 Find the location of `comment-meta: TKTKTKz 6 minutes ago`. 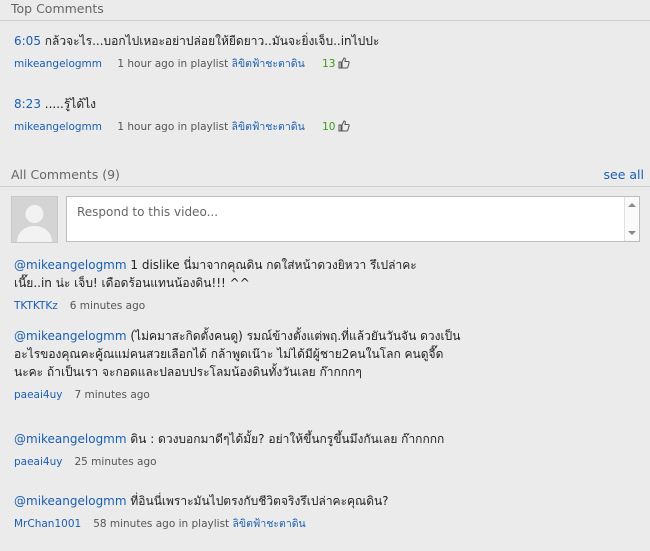

comment-meta: TKTKTKz 6 minutes ago is located at coordinates (328, 306).